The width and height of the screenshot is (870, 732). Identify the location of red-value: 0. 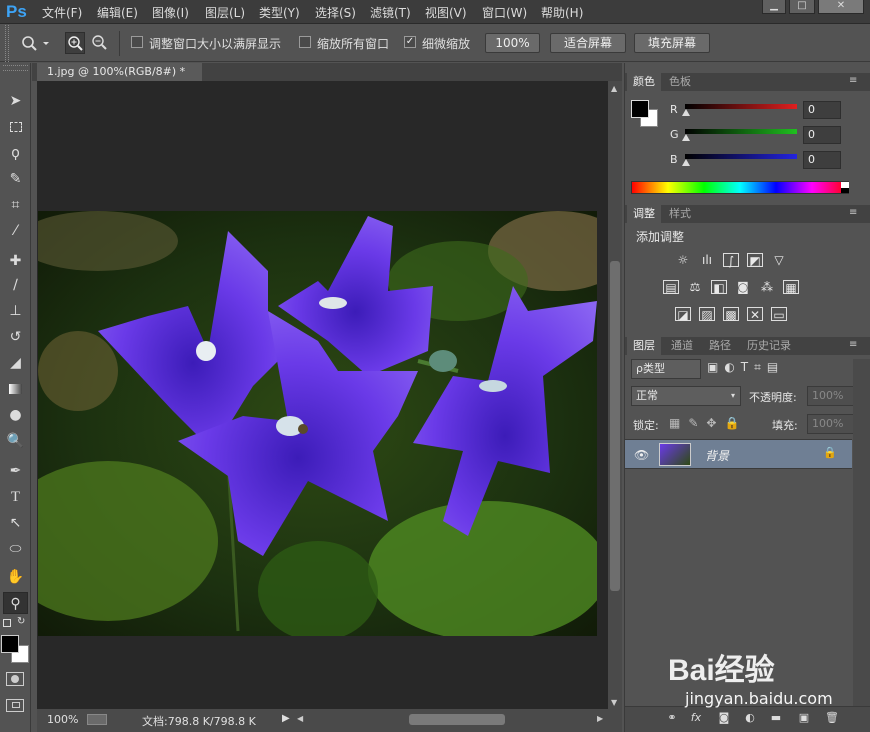
(822, 110).